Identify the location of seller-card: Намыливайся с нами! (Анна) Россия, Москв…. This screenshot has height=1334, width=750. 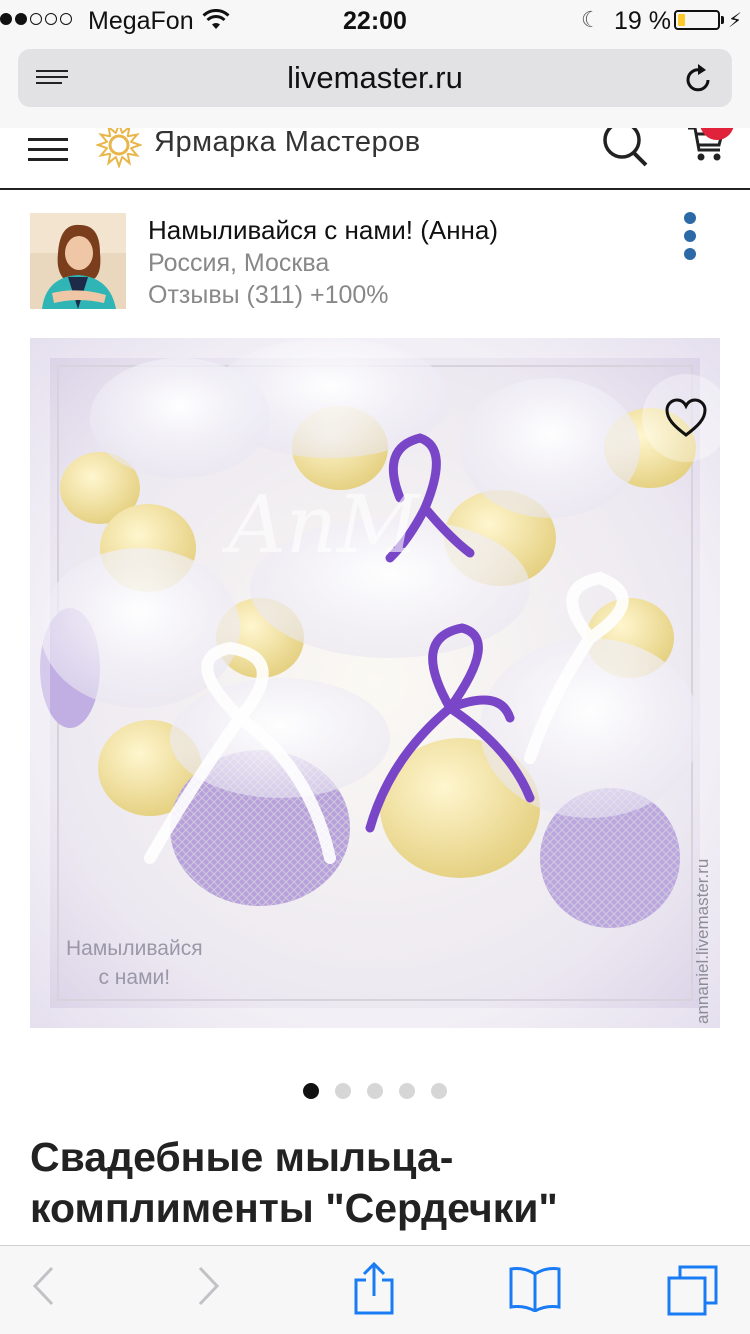
(375, 262).